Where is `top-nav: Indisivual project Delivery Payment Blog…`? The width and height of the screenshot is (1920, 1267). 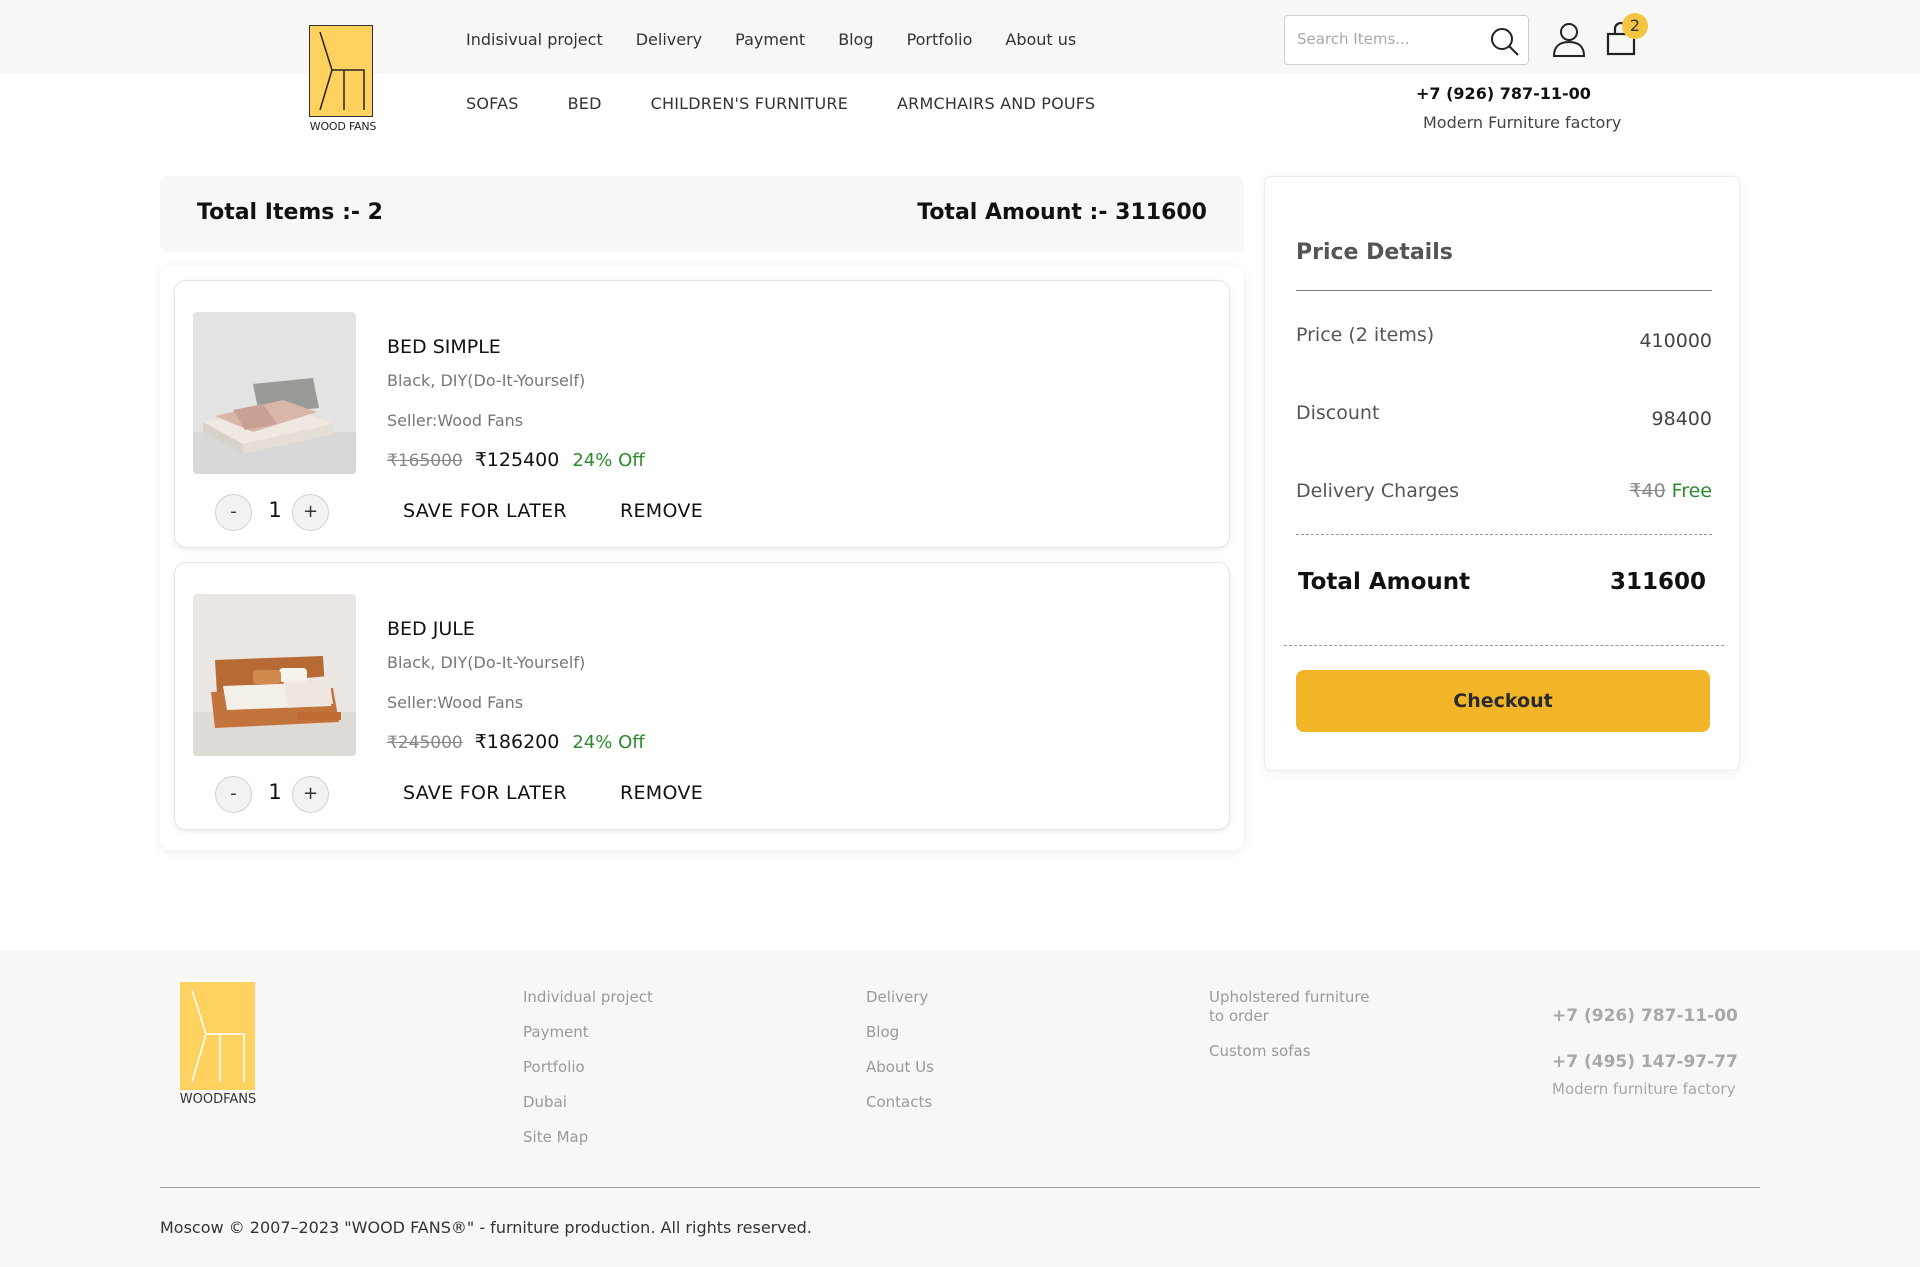
top-nav: Indisivual project Delivery Payment Blog… is located at coordinates (787, 39).